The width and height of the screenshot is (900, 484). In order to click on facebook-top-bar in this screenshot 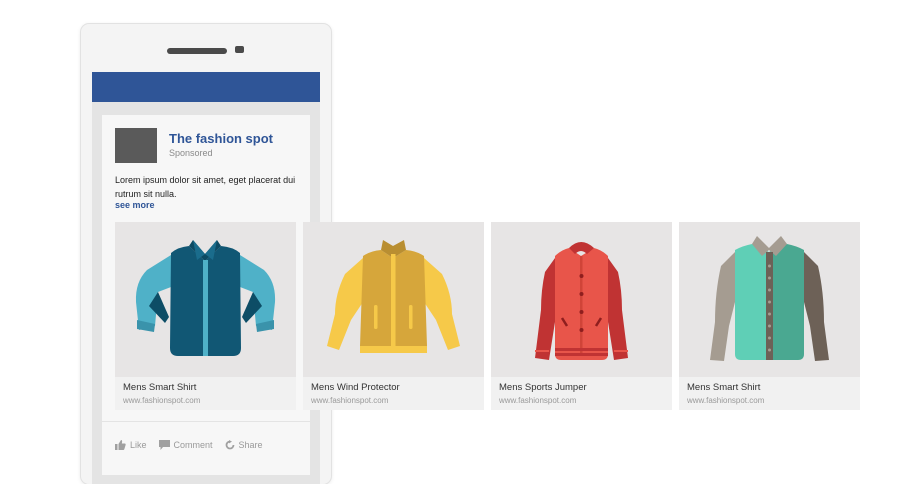, I will do `click(206, 87)`.